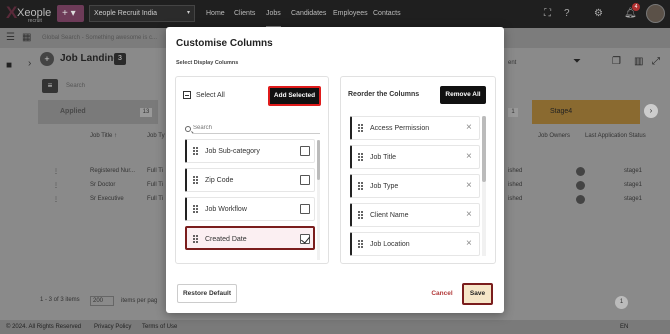 The height and width of the screenshot is (334, 670). I want to click on job-count-badge: 3, so click(120, 59).